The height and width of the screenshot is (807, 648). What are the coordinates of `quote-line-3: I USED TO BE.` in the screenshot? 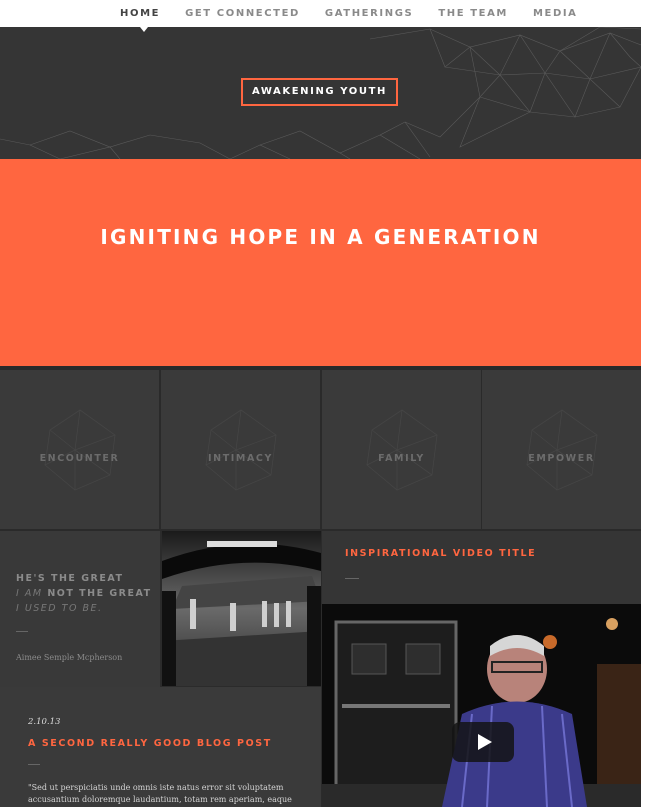 It's located at (59, 608).